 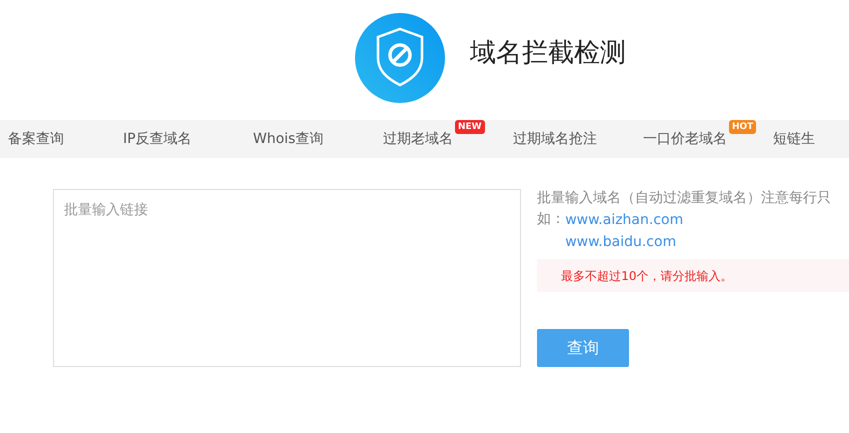 What do you see at coordinates (794, 138) in the screenshot?
I see `nav-link: 短链生` at bounding box center [794, 138].